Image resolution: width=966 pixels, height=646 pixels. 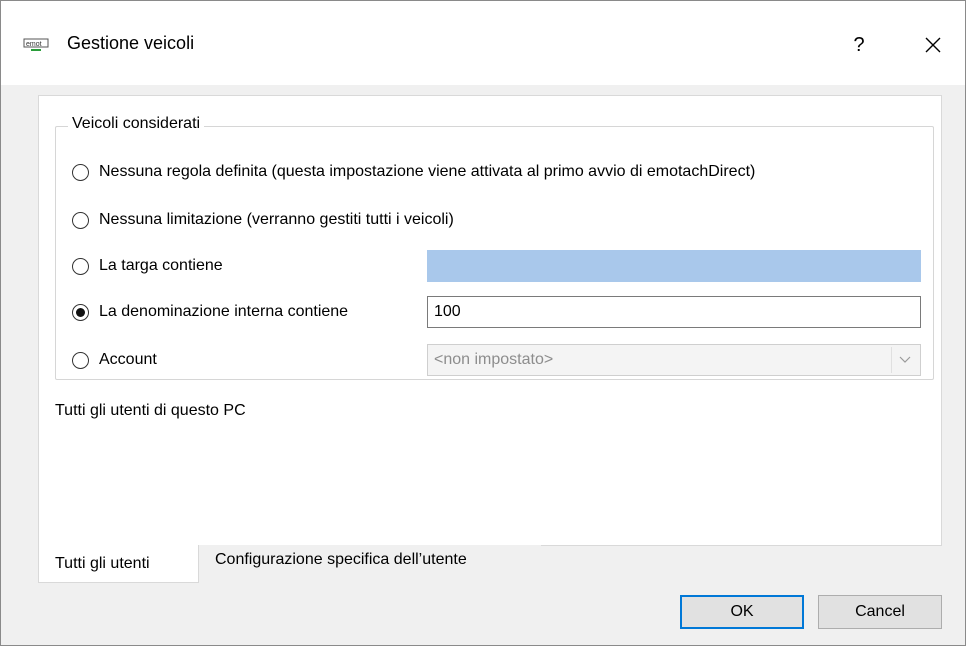 I want to click on radio-no-rule-indicator, so click(x=80, y=172).